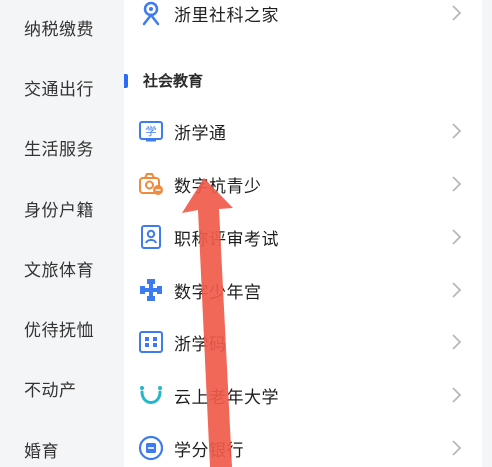  What do you see at coordinates (226, 240) in the screenshot?
I see `list-item-label: 职称评审考试` at bounding box center [226, 240].